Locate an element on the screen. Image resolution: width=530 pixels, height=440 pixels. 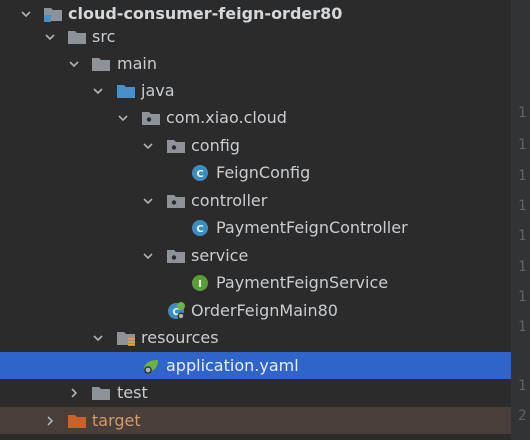
editor-gutter: 1 1 1 1 1 1 1 1 1 2 is located at coordinates (520, 220).